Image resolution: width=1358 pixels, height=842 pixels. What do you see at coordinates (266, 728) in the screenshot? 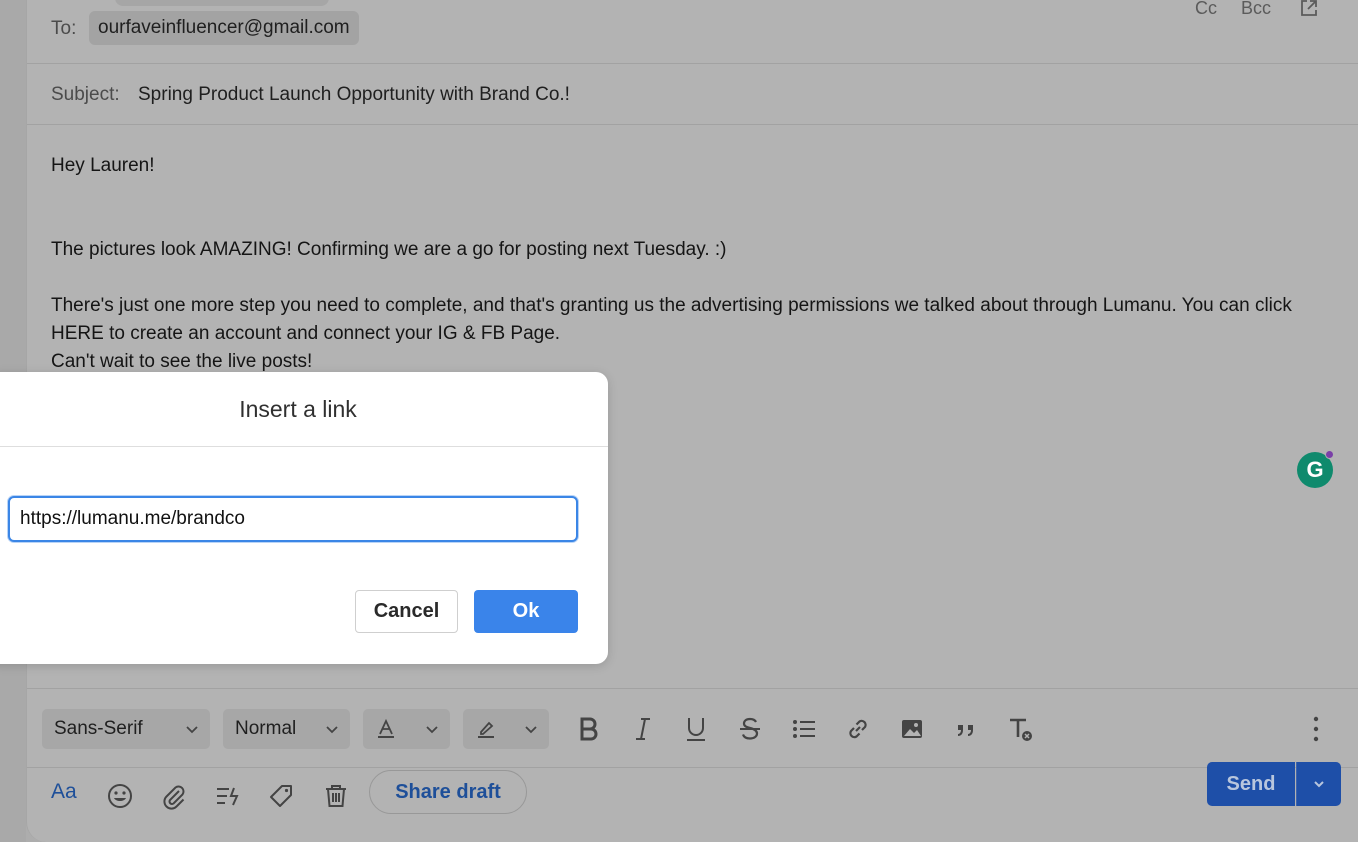
I see `font-size-value: Normal` at bounding box center [266, 728].